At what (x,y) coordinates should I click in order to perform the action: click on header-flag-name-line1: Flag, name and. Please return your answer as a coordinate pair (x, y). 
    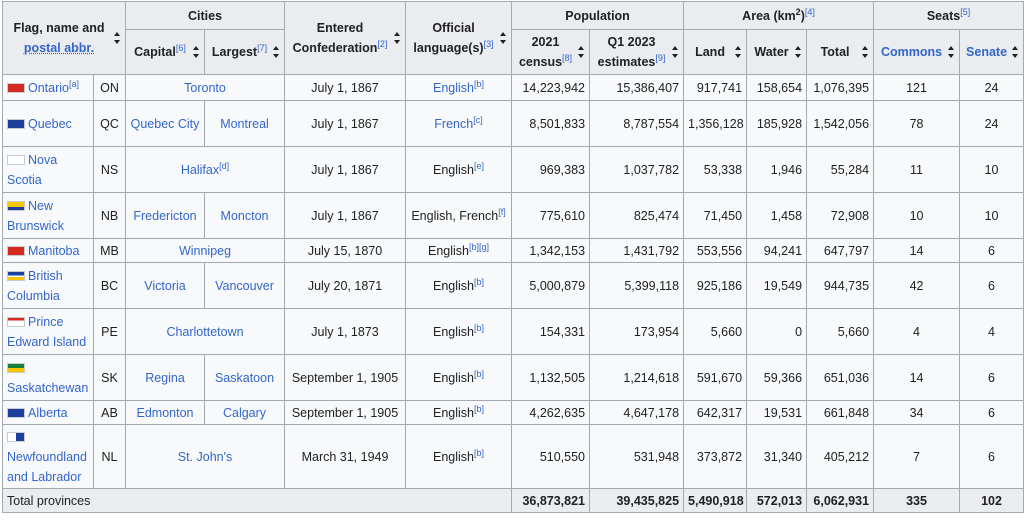
    Looking at the image, I should click on (59, 28).